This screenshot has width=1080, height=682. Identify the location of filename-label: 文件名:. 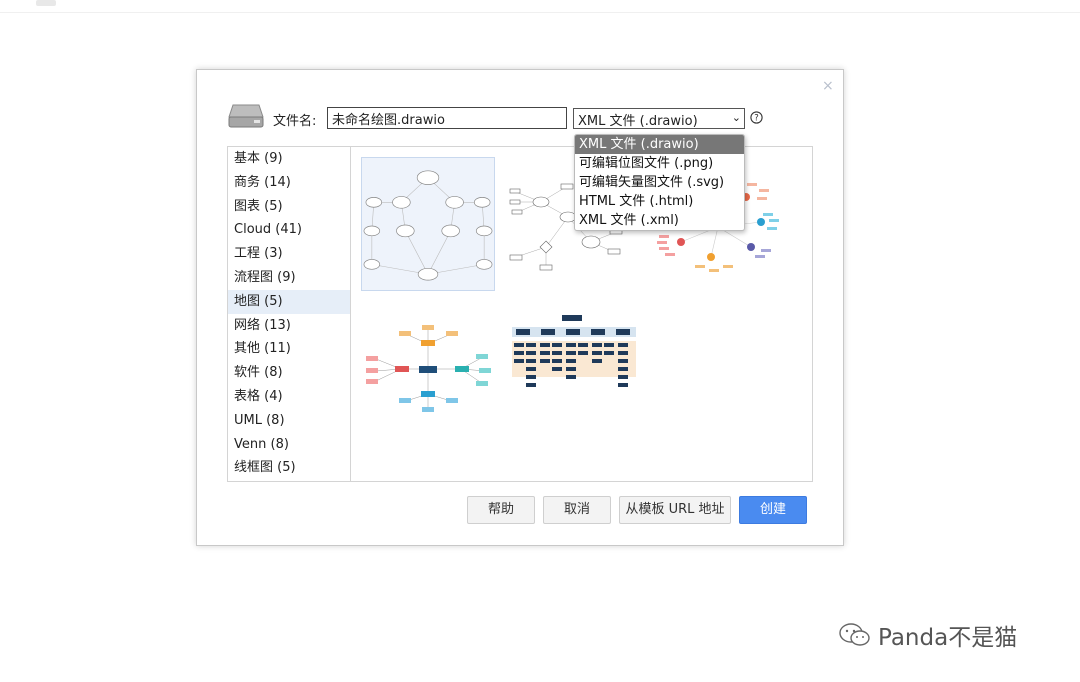
(295, 121).